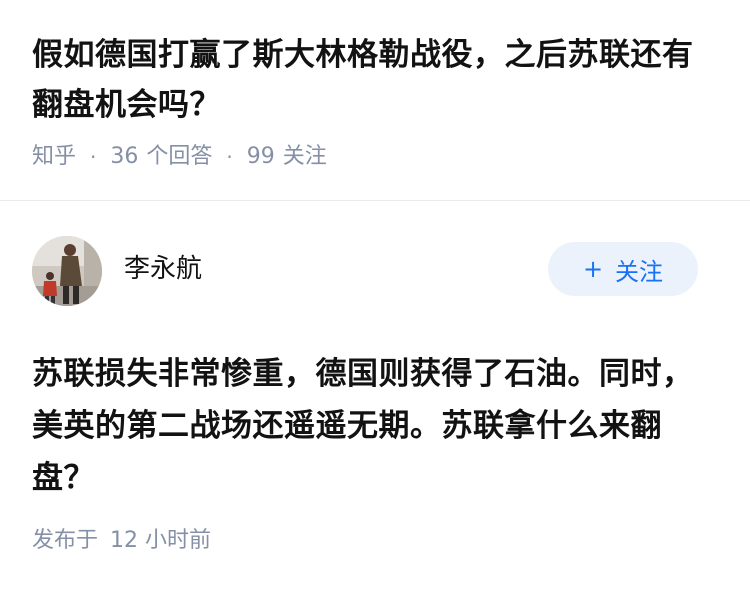 The image size is (750, 592). Describe the element at coordinates (124, 156) in the screenshot. I see `answers-count: 36` at that location.